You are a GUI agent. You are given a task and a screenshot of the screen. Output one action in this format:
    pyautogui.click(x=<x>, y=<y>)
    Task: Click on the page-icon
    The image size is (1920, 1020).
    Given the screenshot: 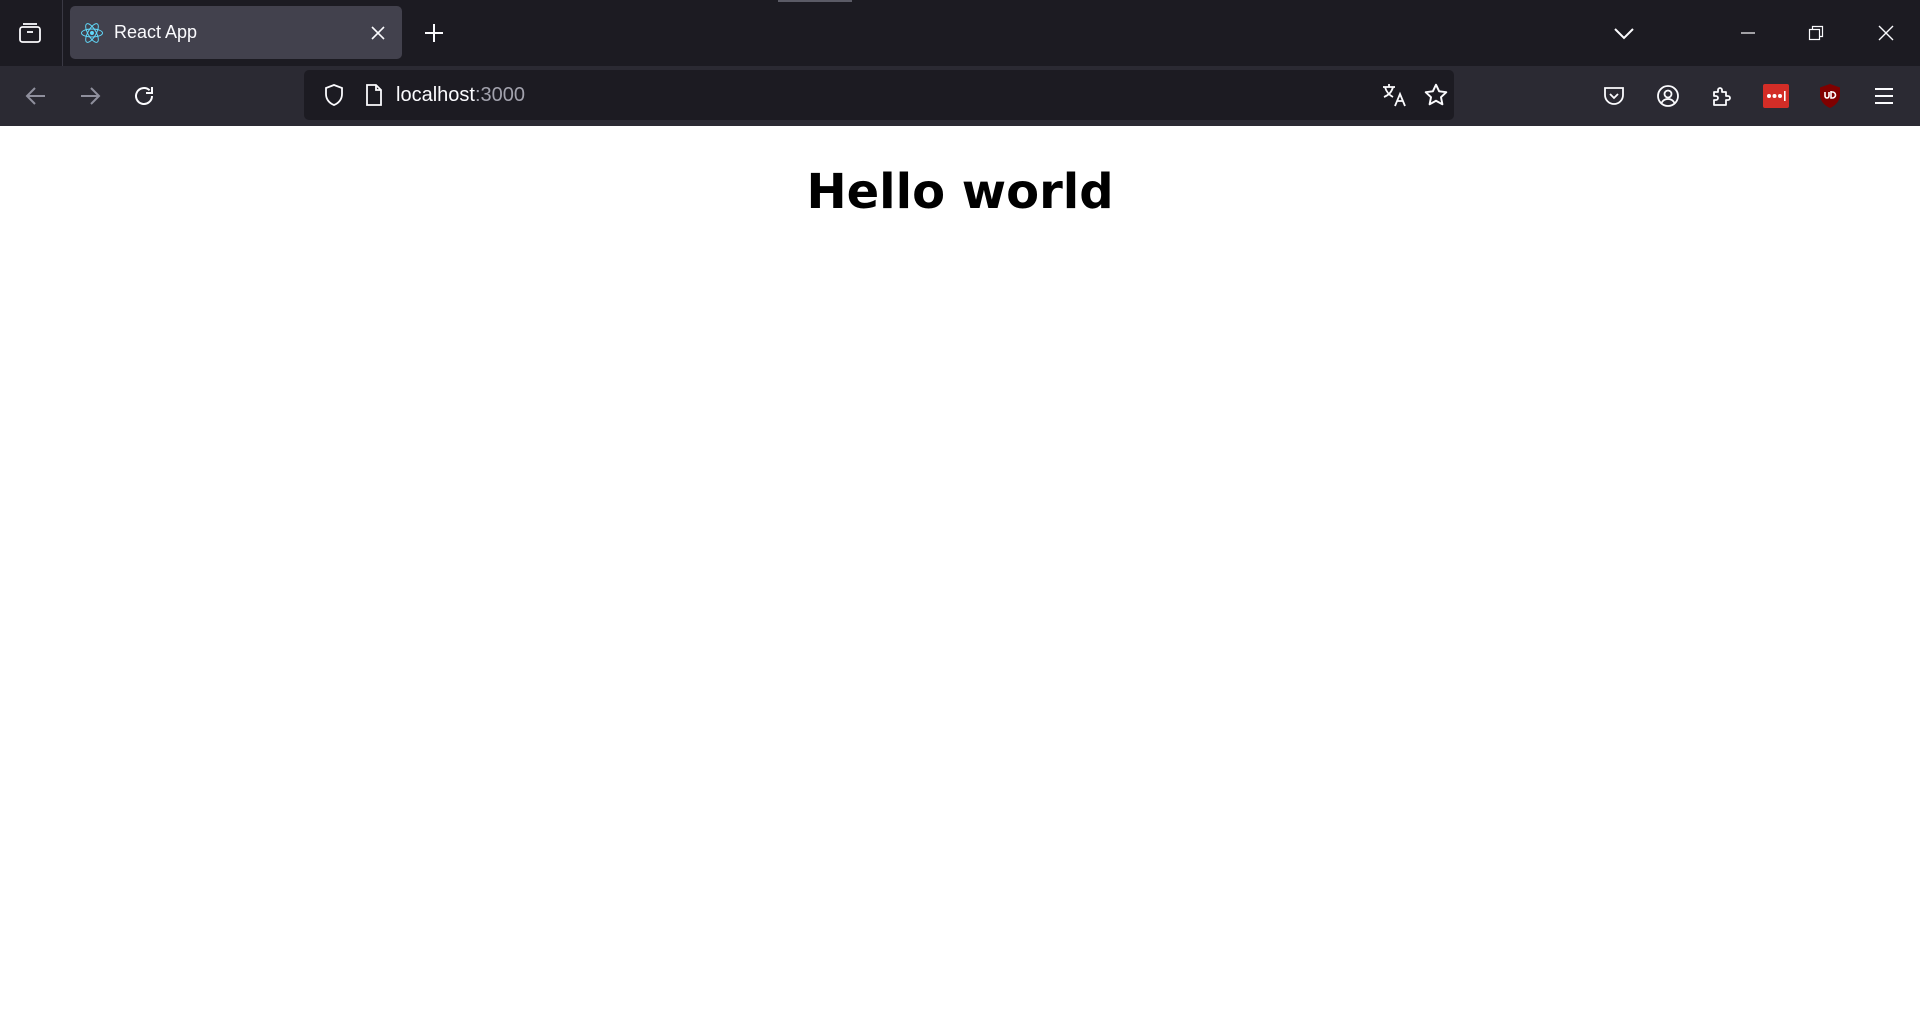 What is the action you would take?
    pyautogui.click(x=374, y=95)
    